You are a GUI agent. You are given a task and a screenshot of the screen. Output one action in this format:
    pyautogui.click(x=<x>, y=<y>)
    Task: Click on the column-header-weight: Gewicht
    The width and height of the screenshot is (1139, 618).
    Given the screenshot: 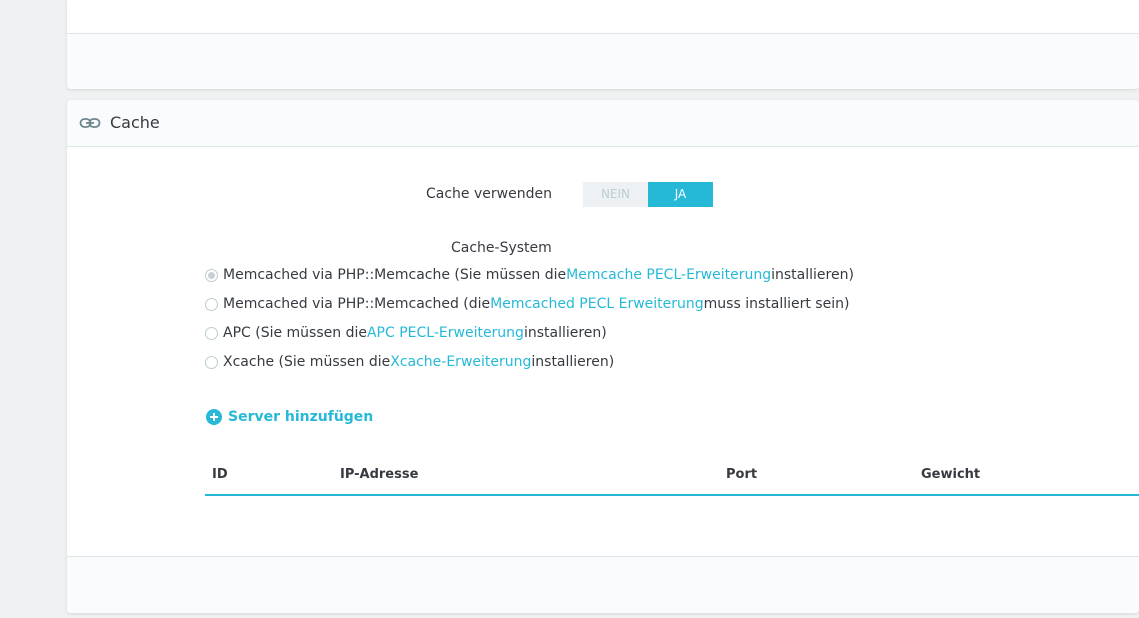 What is the action you would take?
    pyautogui.click(x=951, y=474)
    